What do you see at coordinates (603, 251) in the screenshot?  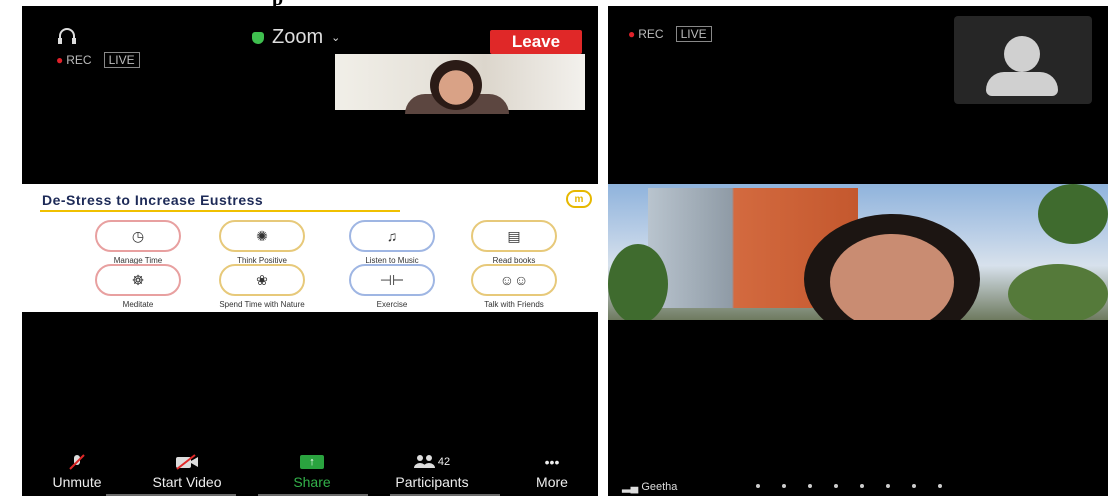 I see `panel-divider` at bounding box center [603, 251].